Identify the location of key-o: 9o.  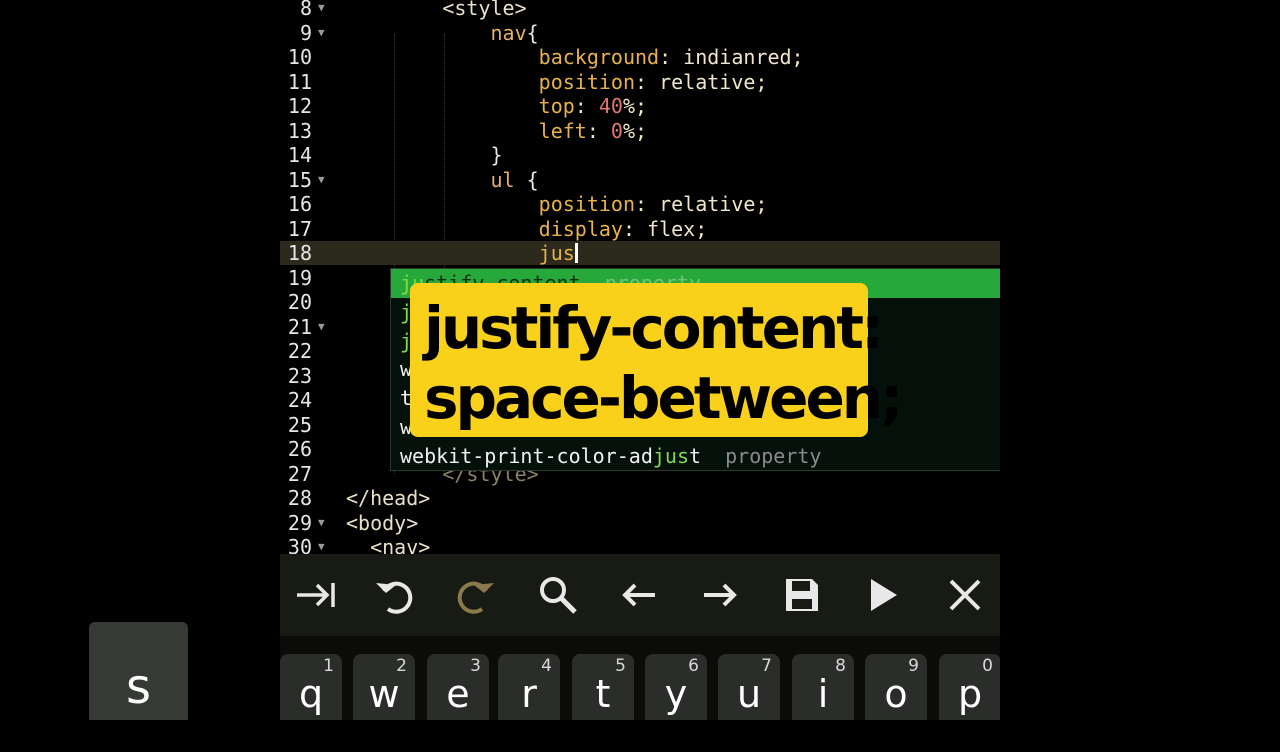
(896, 687).